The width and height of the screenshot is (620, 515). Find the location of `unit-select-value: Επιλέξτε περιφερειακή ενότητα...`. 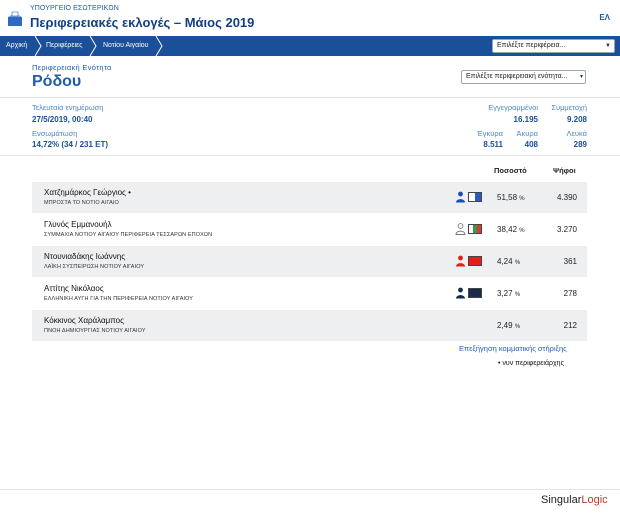

unit-select-value: Επιλέξτε περιφερειακή ενότητα... is located at coordinates (517, 76).